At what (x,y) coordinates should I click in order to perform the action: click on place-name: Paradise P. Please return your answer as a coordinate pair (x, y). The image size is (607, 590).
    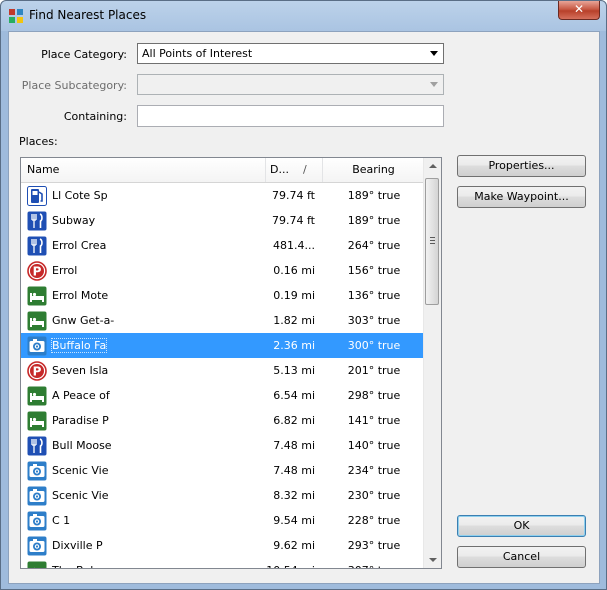
    Looking at the image, I should click on (80, 420).